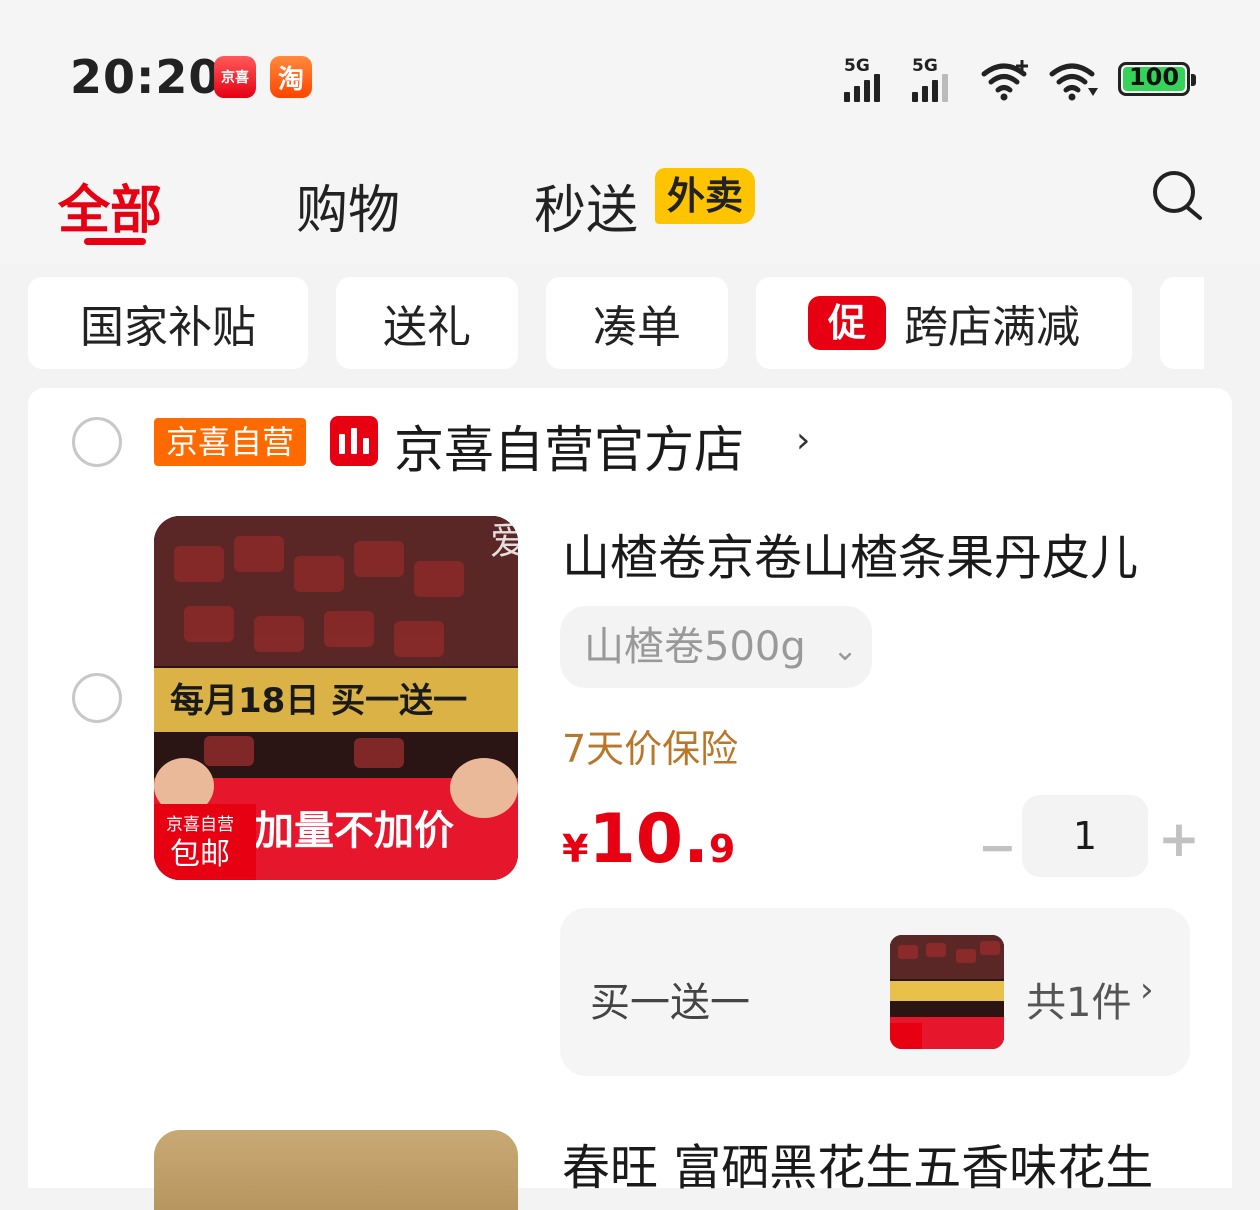 This screenshot has height=1210, width=1260. What do you see at coordinates (97, 442) in the screenshot?
I see `store-select-radio` at bounding box center [97, 442].